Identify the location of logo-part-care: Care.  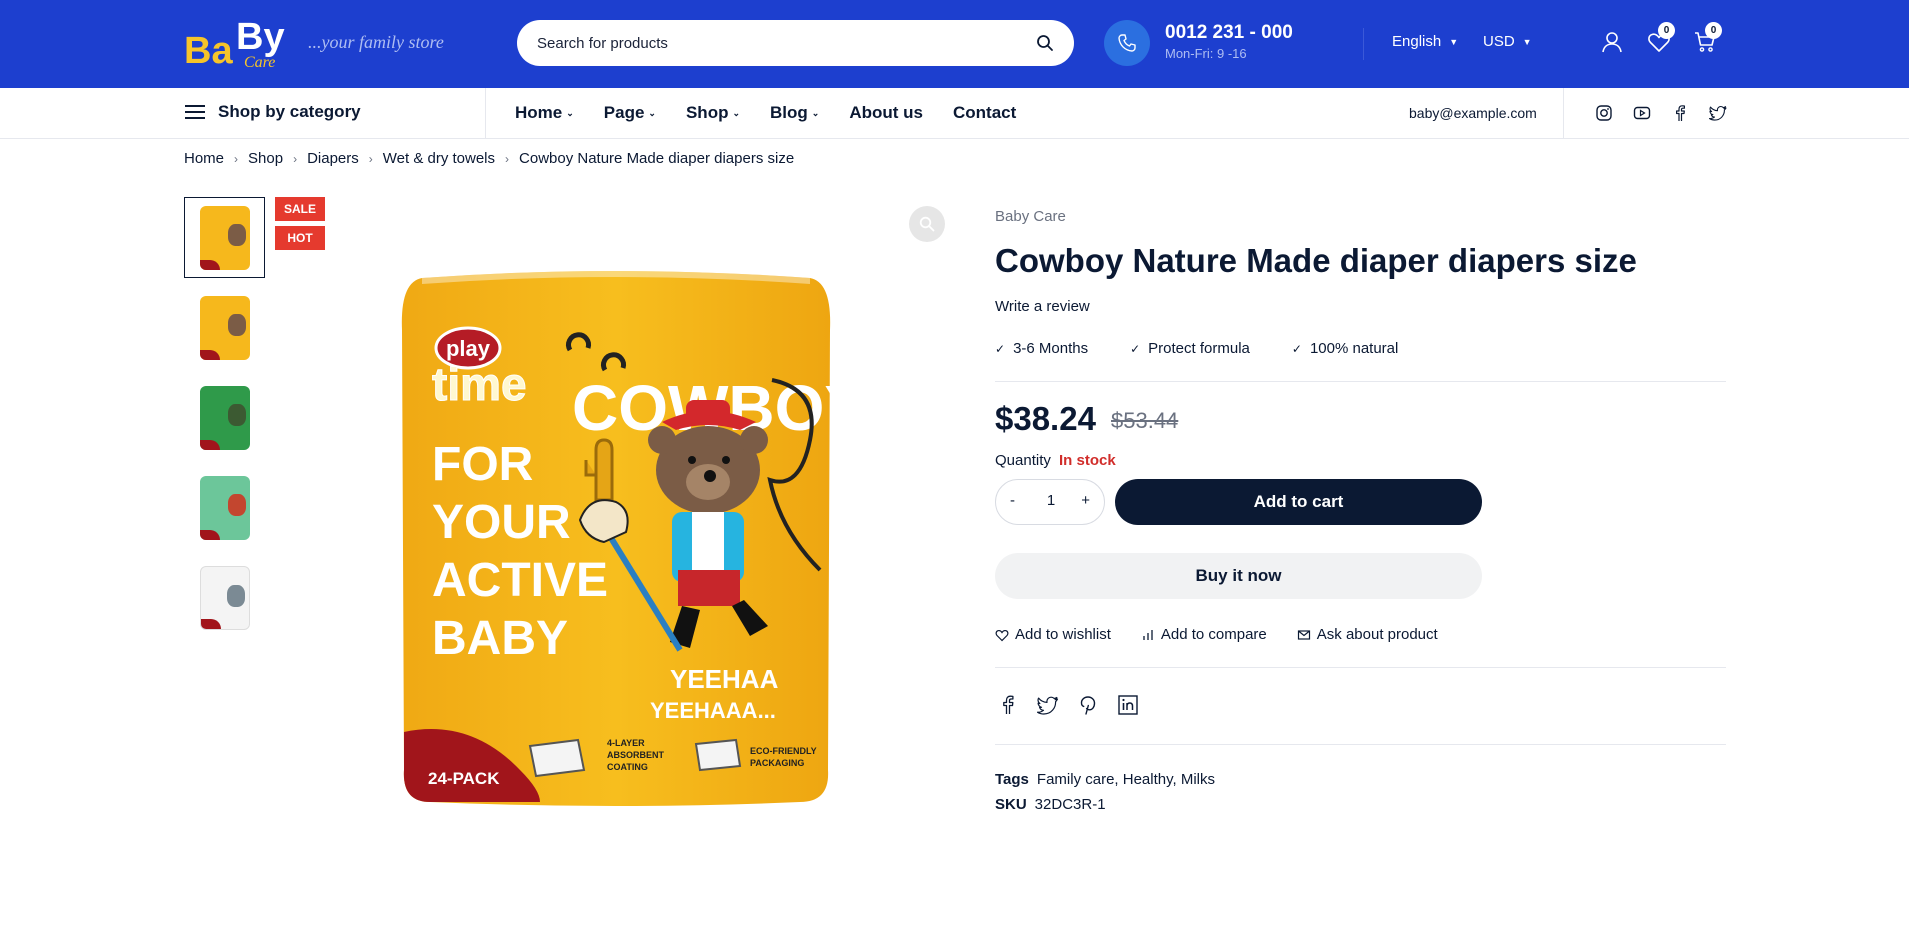
(260, 62).